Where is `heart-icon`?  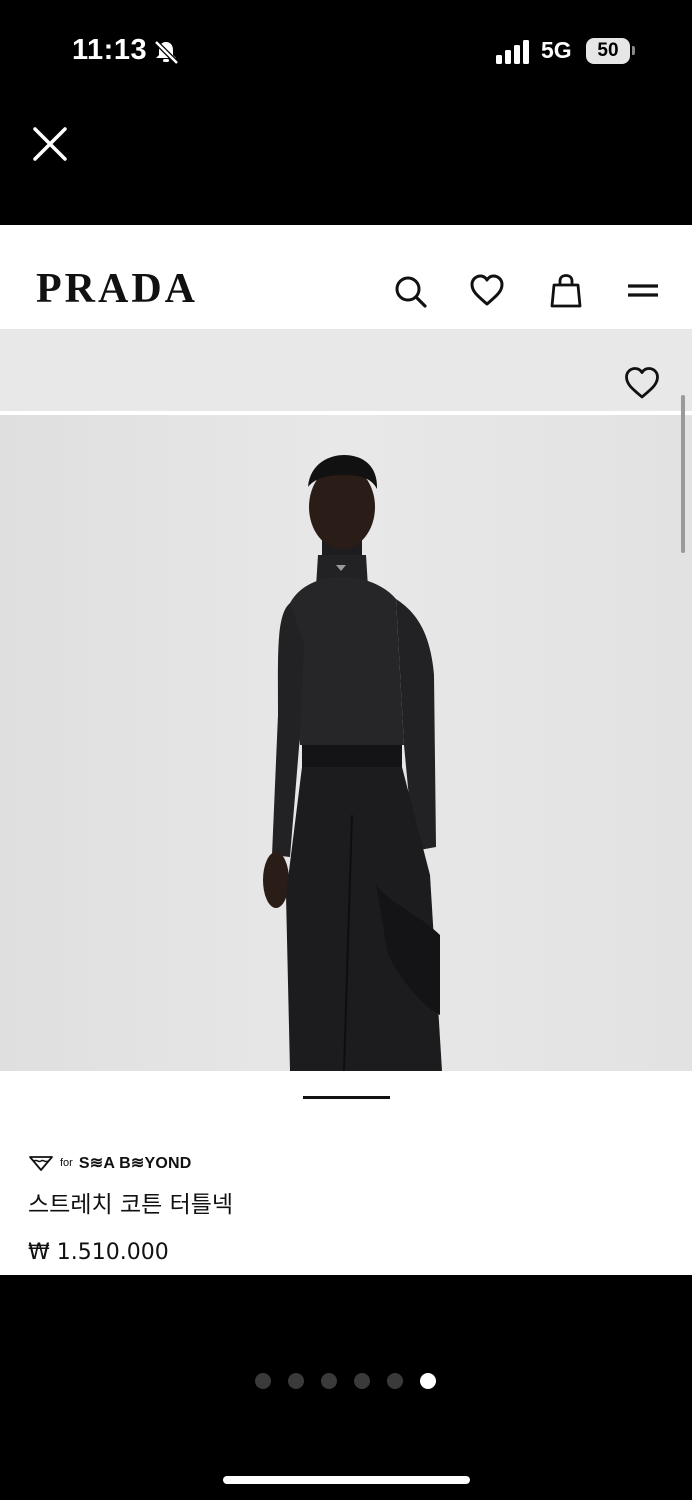 heart-icon is located at coordinates (487, 291).